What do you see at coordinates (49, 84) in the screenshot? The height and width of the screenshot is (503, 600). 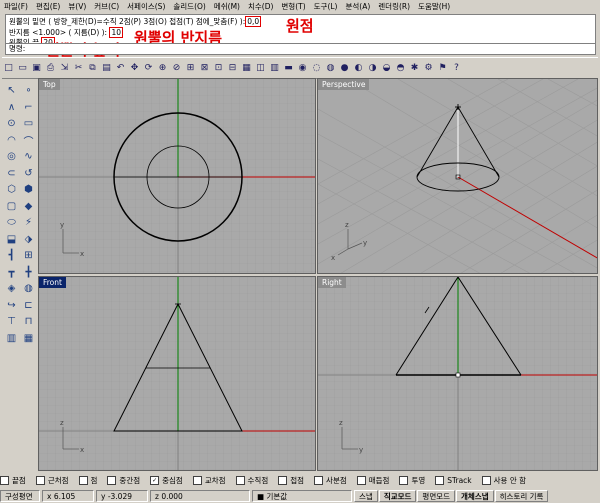 I see `viewport-title-top: Top` at bounding box center [49, 84].